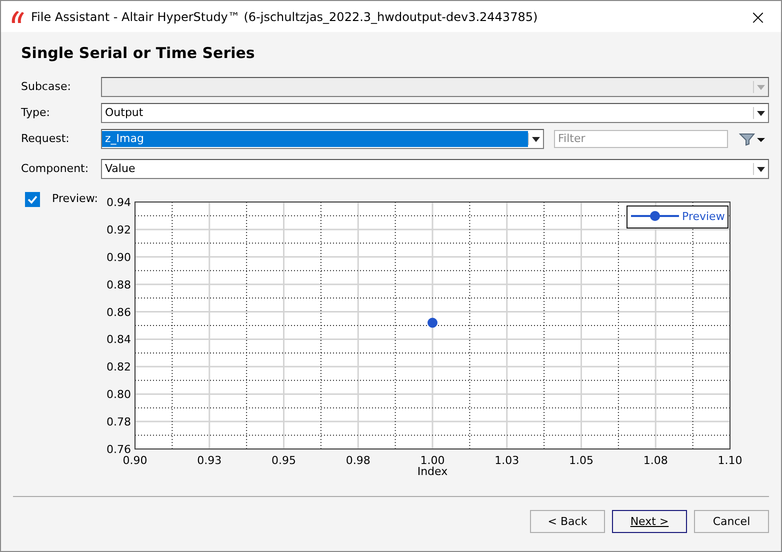  What do you see at coordinates (118, 339) in the screenshot?
I see `y-tick-label: 0.84` at bounding box center [118, 339].